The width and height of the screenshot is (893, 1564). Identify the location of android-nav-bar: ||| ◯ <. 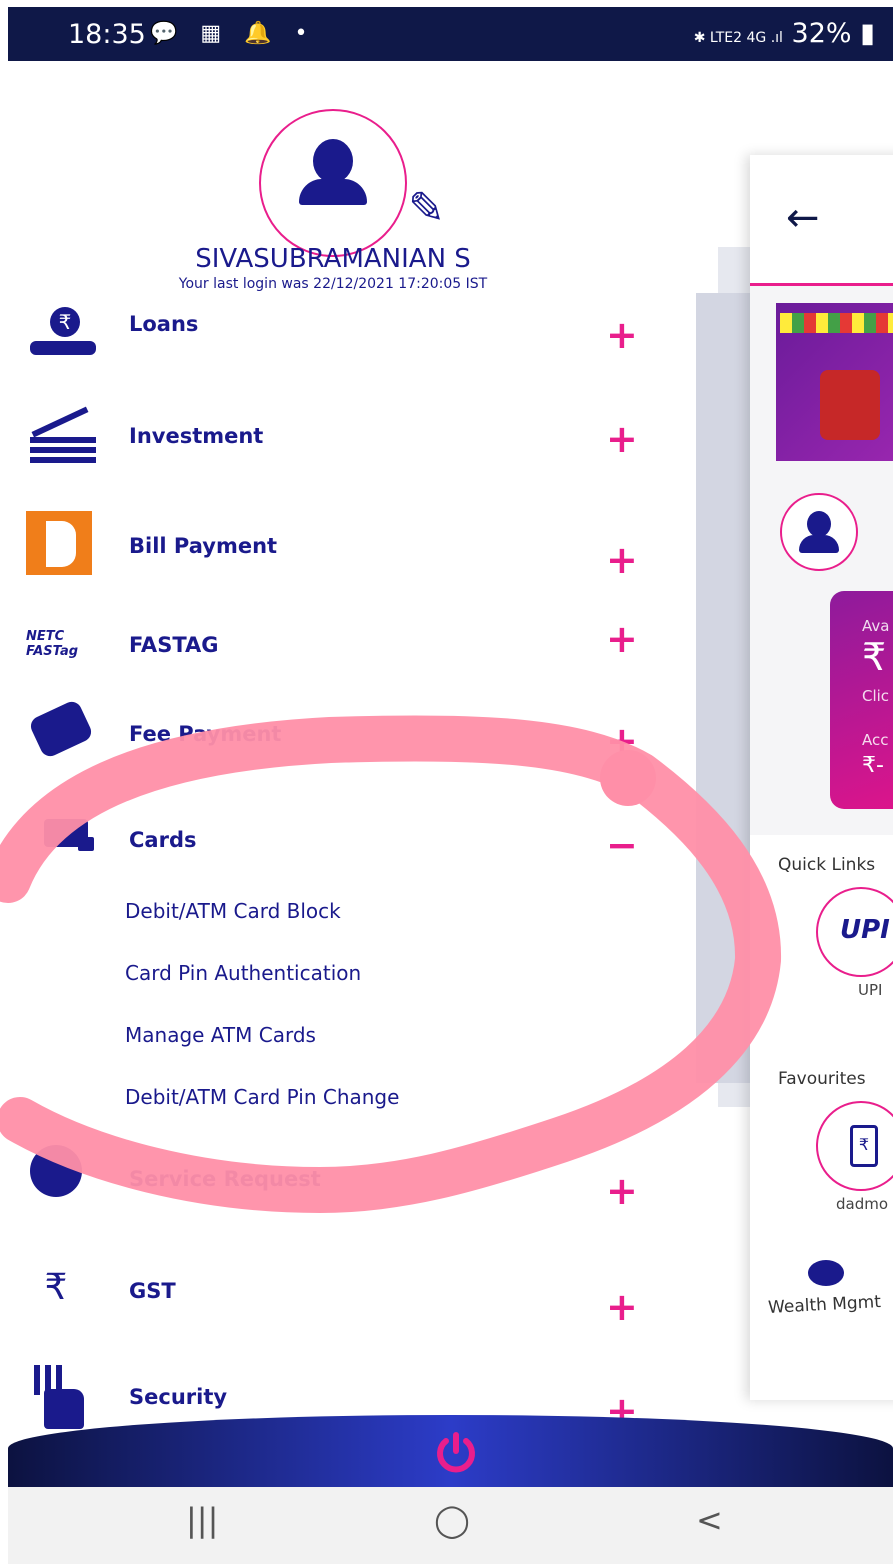
(450, 1525).